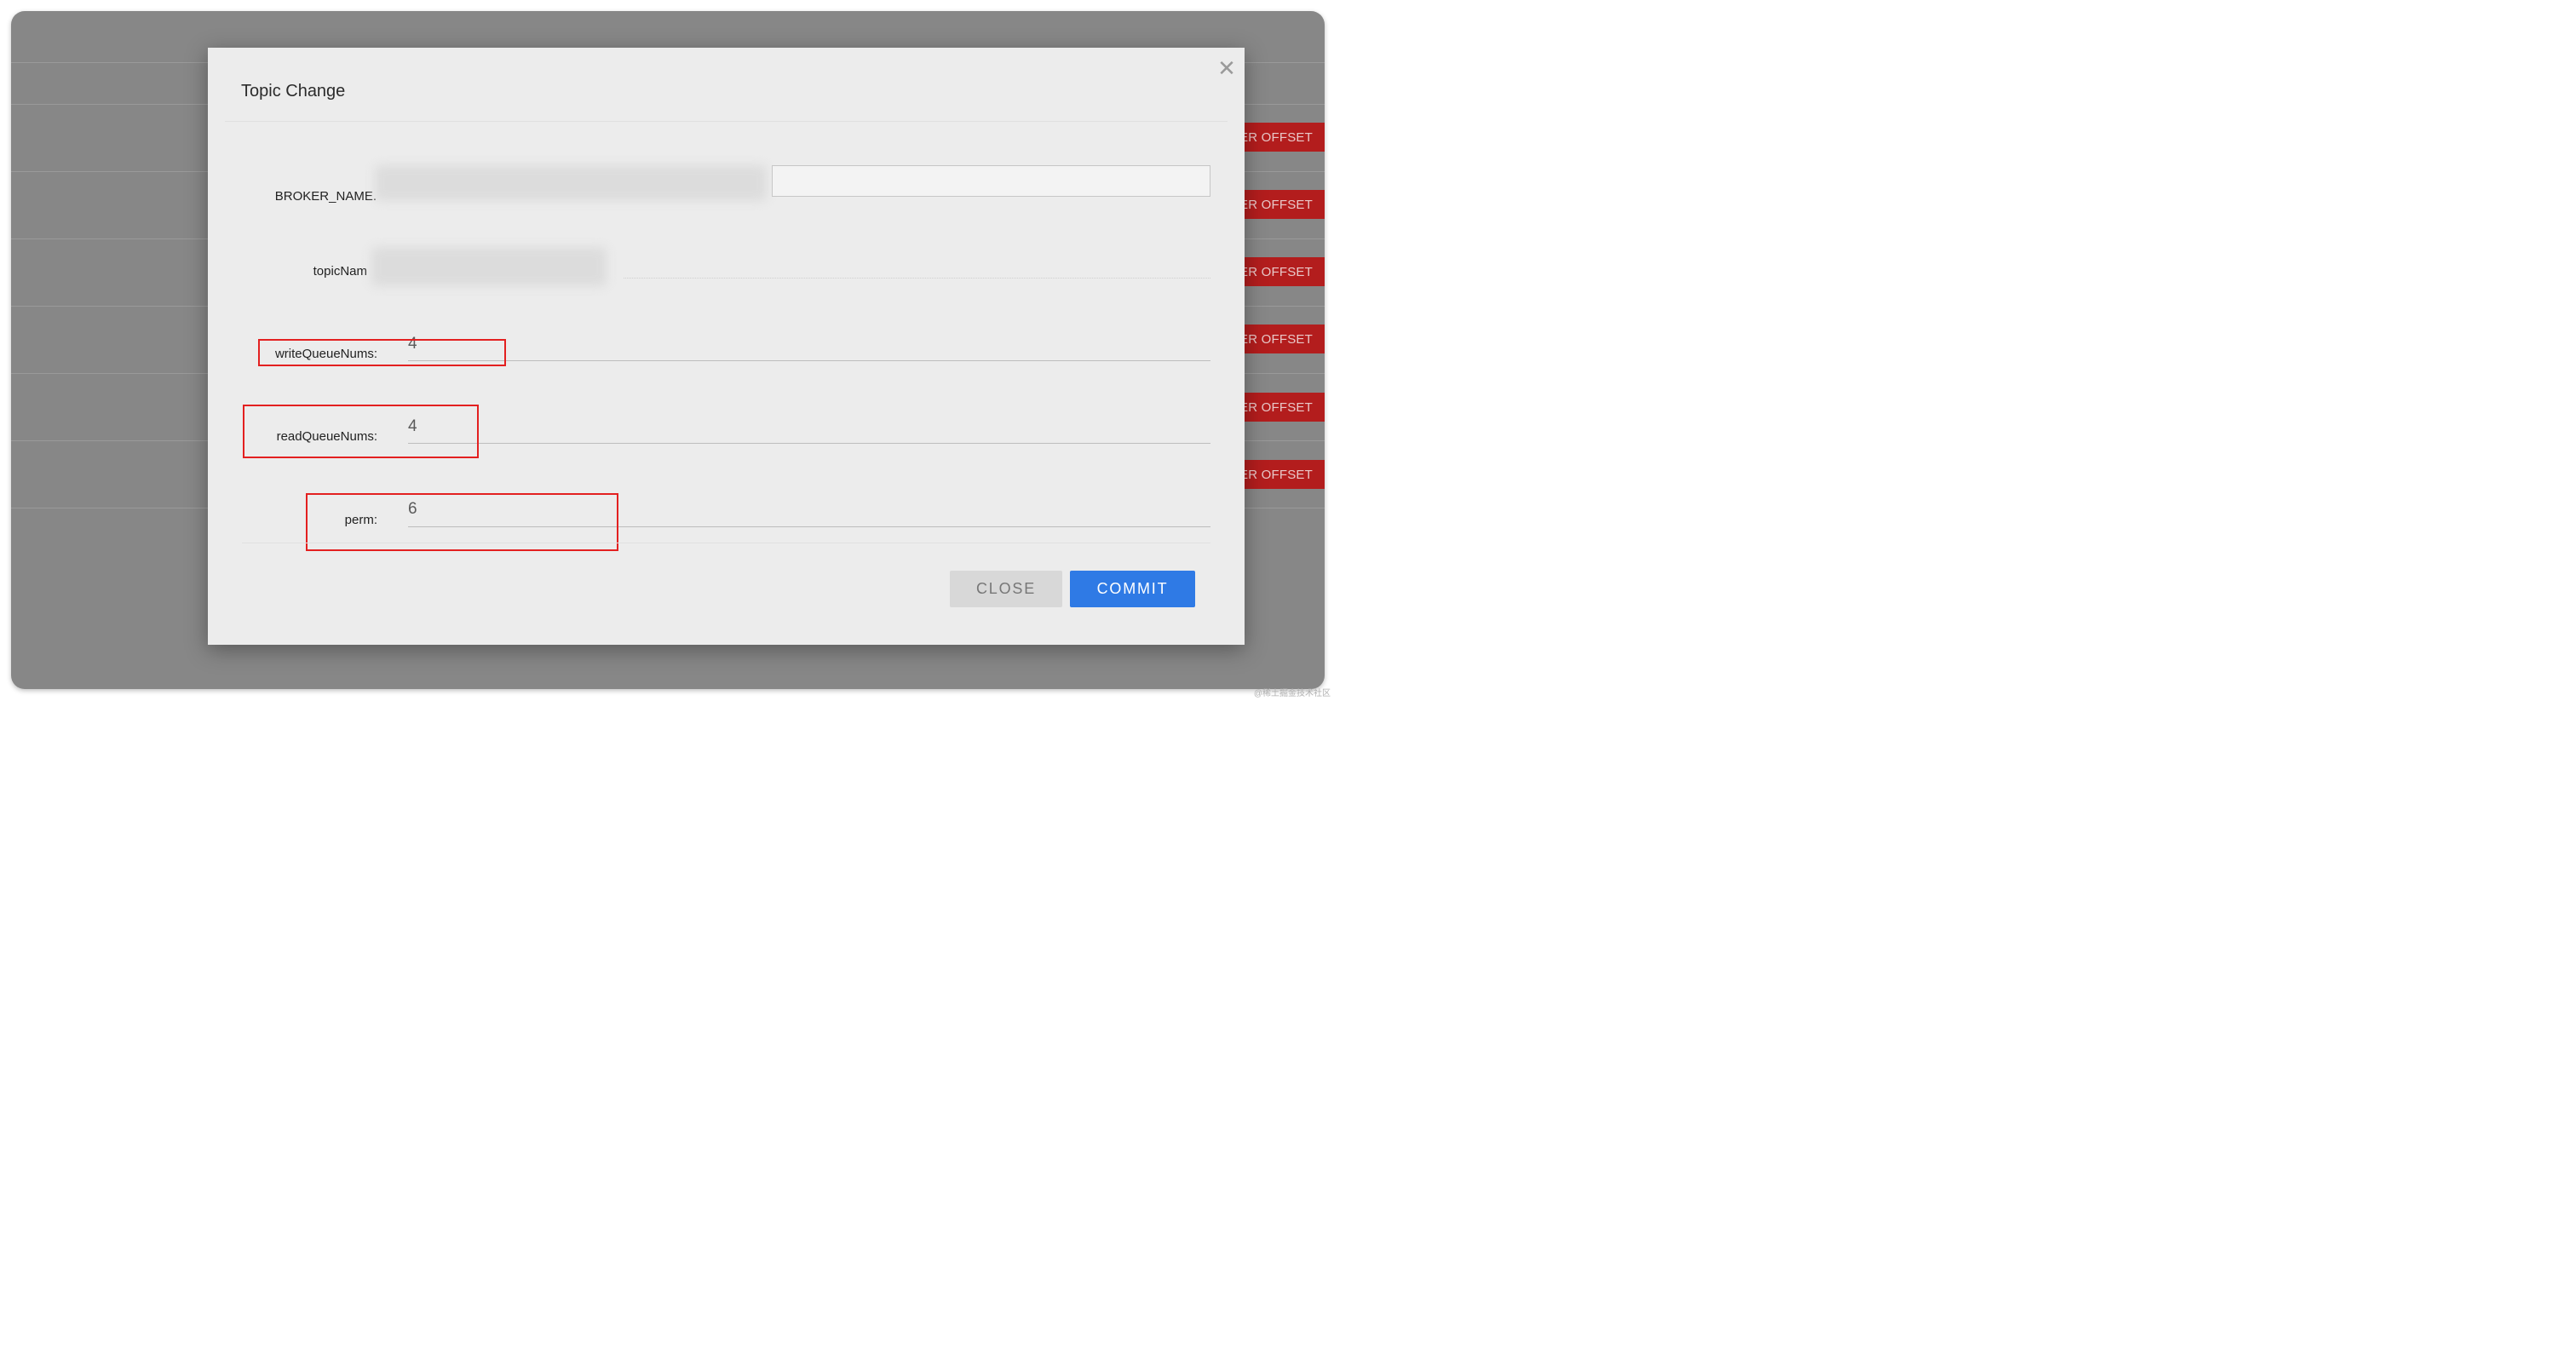 The height and width of the screenshot is (1350, 2576). I want to click on redacted-topic-value, so click(489, 266).